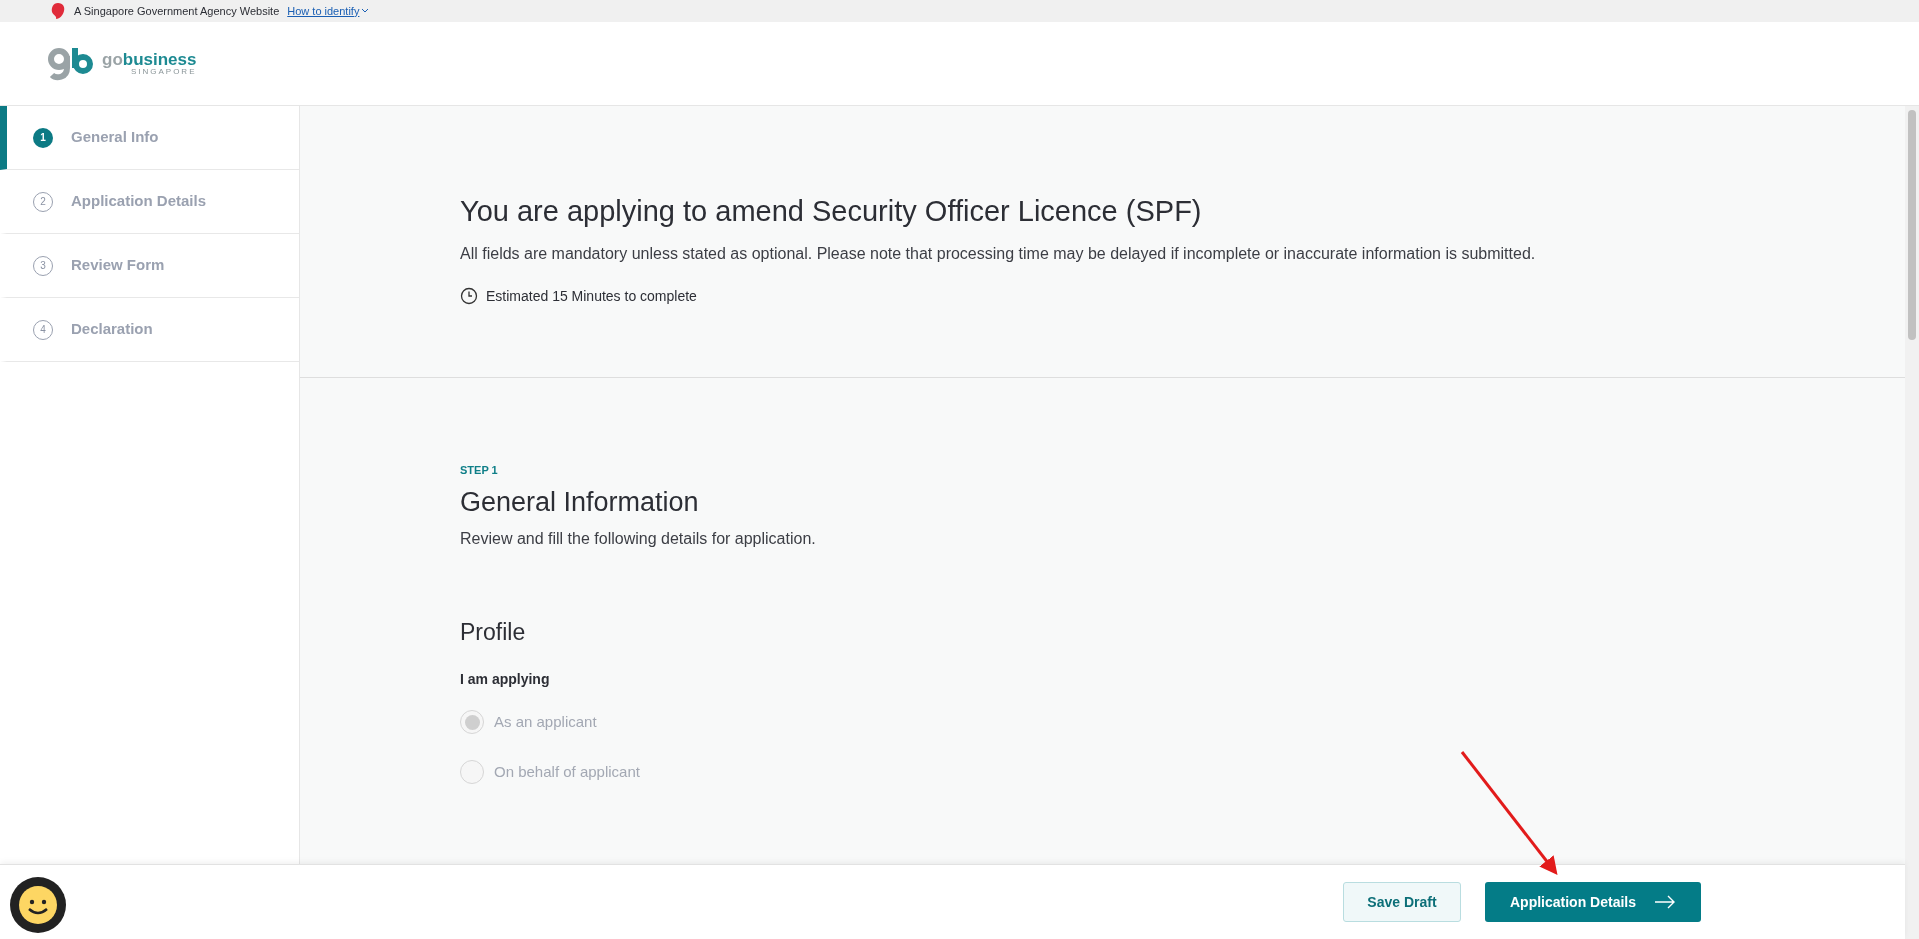 This screenshot has width=1919, height=939. I want to click on step-label-text: Declaration, so click(112, 329).